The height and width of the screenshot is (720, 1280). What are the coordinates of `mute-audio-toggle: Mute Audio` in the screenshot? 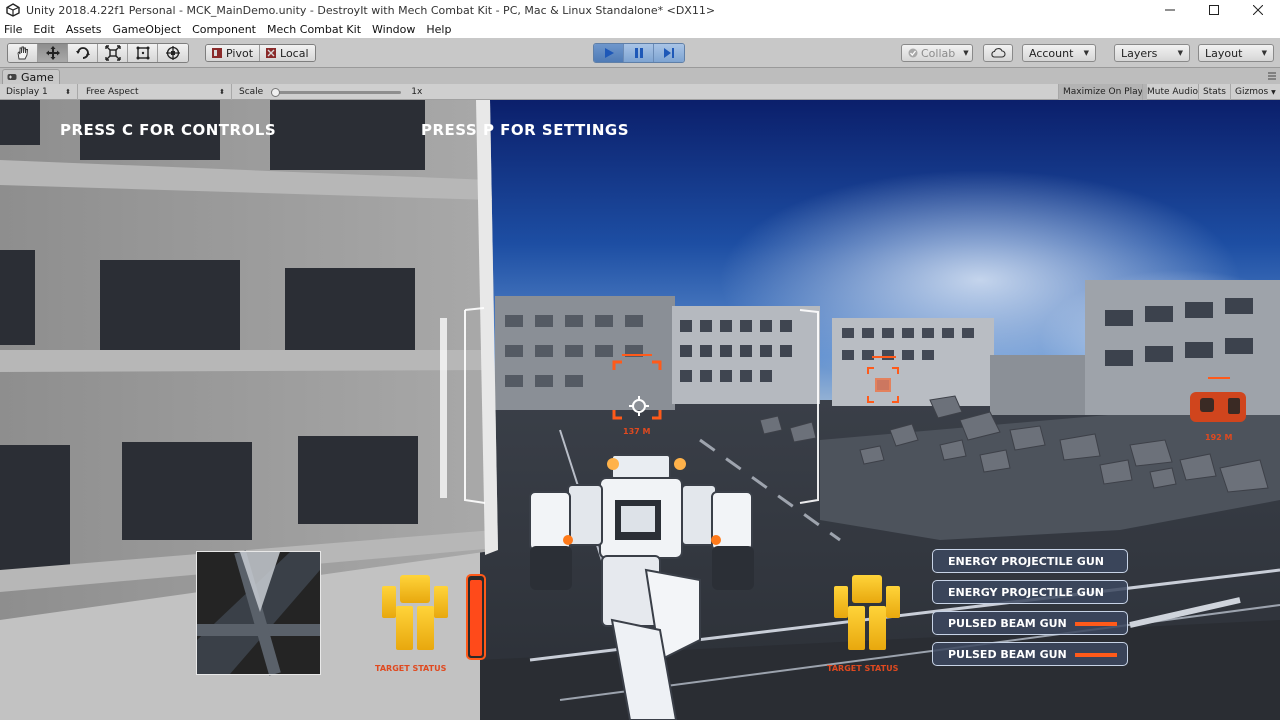 It's located at (1172, 92).